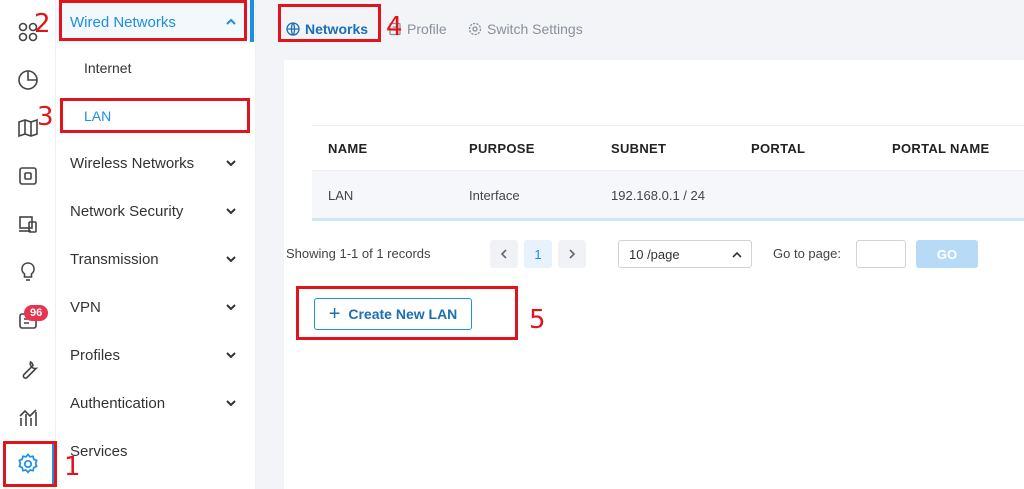  What do you see at coordinates (494, 195) in the screenshot?
I see `cell-purpose: Interface` at bounding box center [494, 195].